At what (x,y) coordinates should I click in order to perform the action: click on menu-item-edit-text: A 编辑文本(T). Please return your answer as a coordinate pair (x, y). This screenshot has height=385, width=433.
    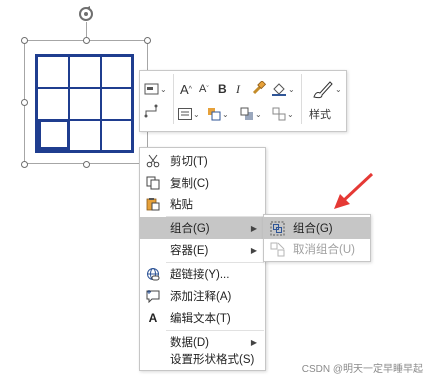
    Looking at the image, I should click on (202, 318).